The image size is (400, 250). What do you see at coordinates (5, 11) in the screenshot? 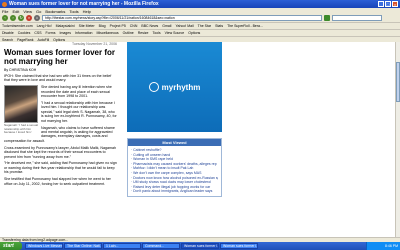
I see `menu-file: File` at bounding box center [5, 11].